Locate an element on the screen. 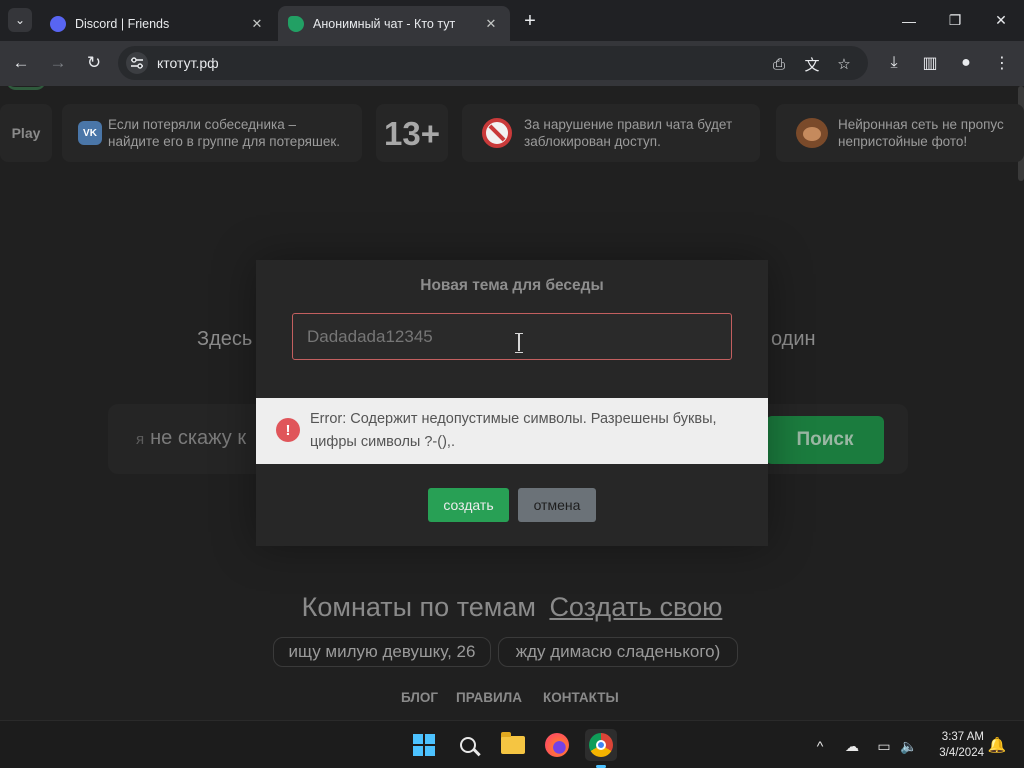  vk-icon: VK is located at coordinates (90, 133).